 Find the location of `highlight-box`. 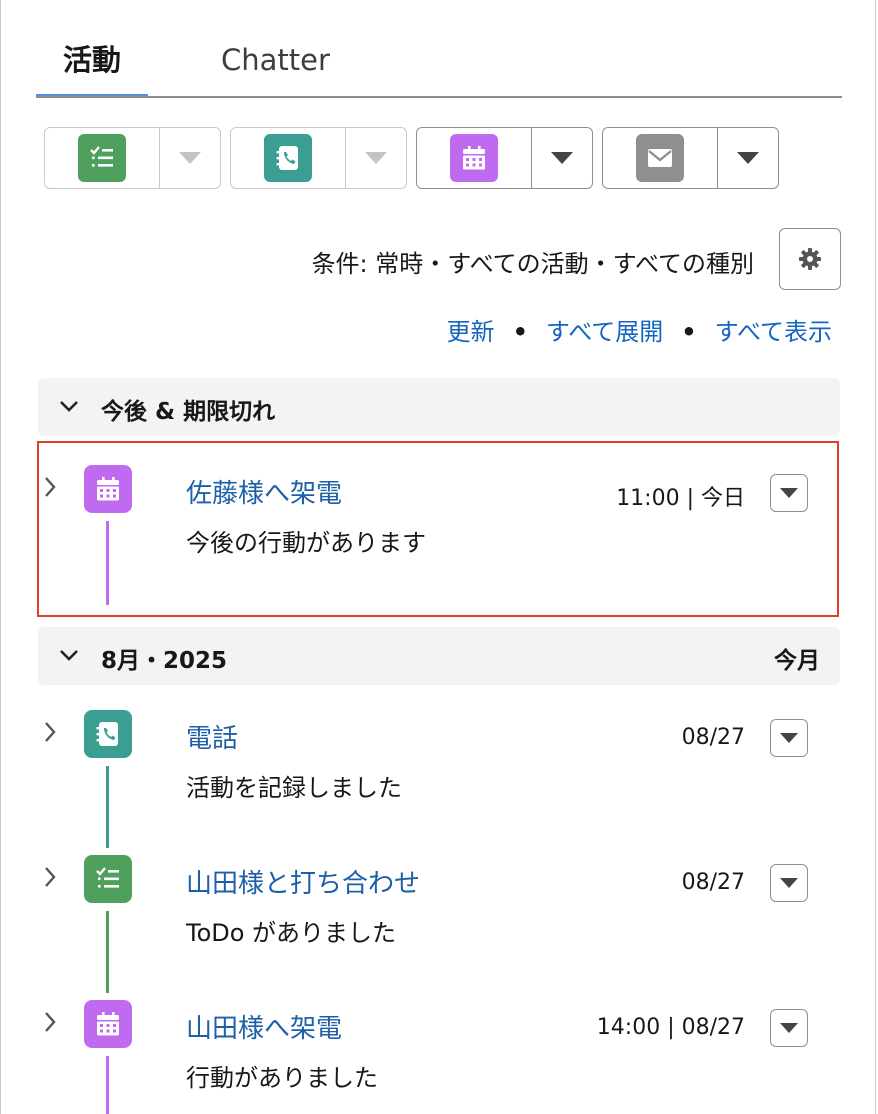

highlight-box is located at coordinates (438, 529).